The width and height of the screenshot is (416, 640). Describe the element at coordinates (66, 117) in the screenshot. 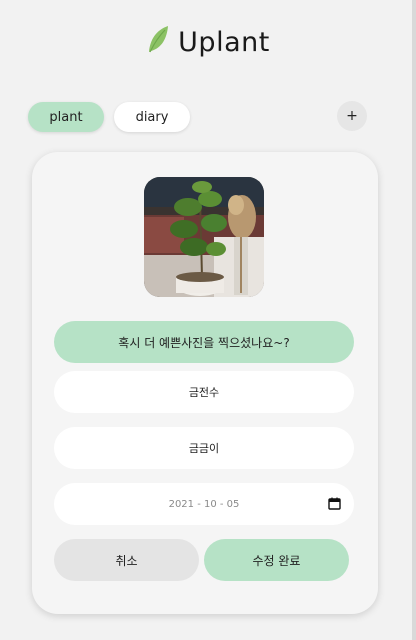

I see `tab-plant: plant` at that location.